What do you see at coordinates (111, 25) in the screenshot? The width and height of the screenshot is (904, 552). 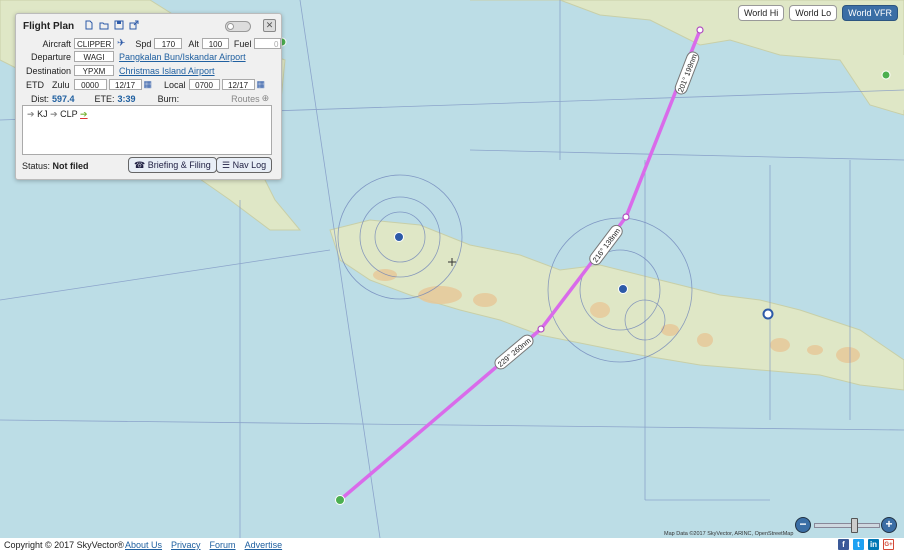 I see `flight-plan-toolbar` at bounding box center [111, 25].